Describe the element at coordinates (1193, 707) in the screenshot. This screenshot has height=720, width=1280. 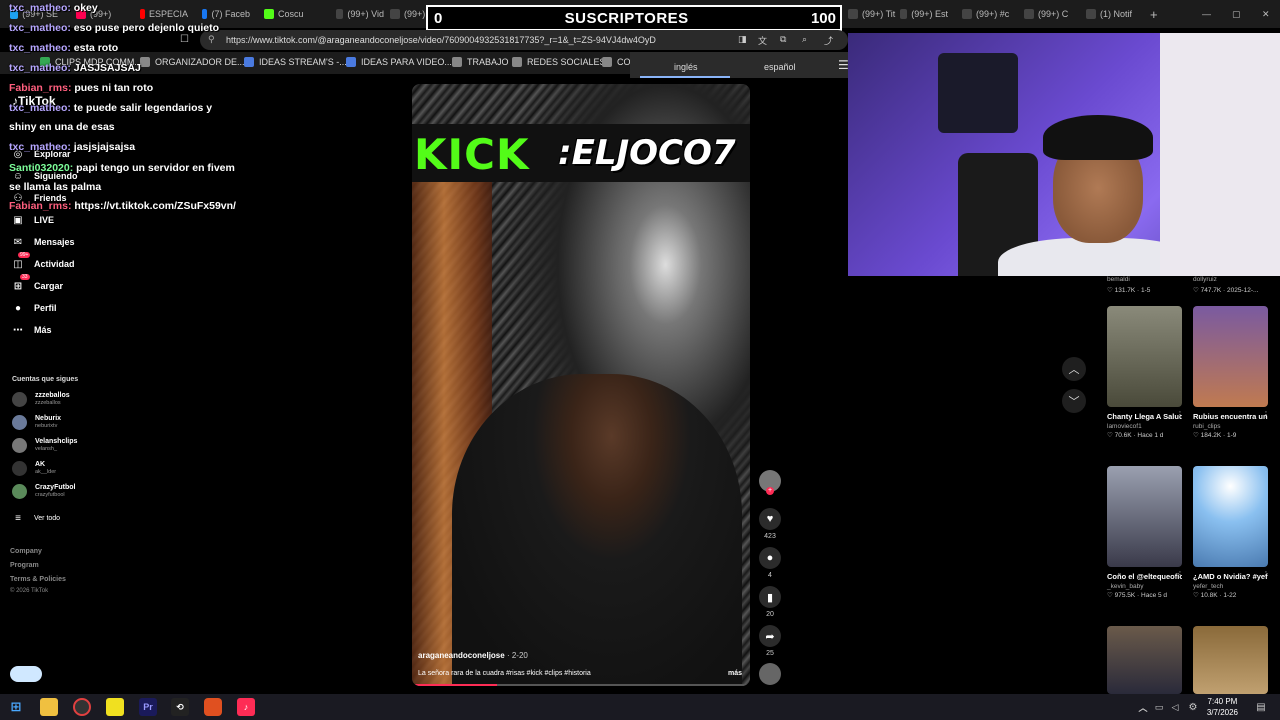
I see `settings-icon: ⚙` at that location.